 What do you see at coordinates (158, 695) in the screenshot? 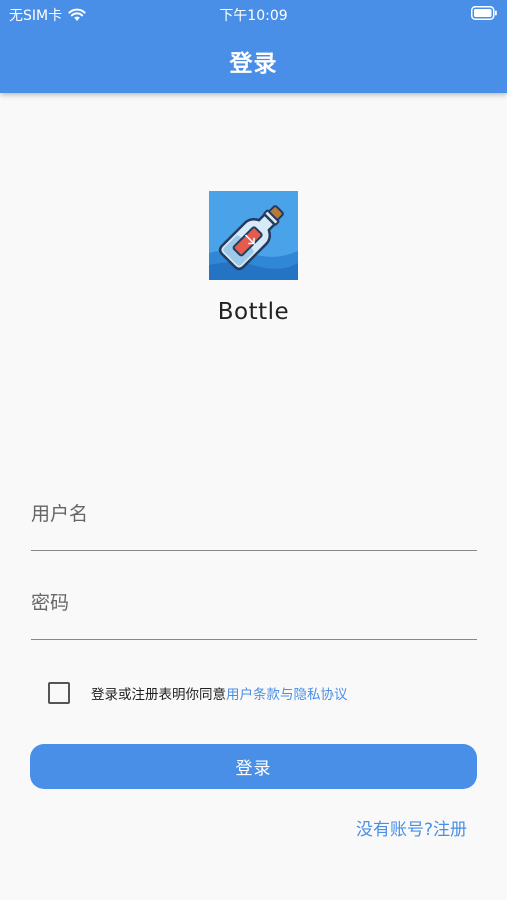
I see `agreement-text: 登录或注册表明你同意` at bounding box center [158, 695].